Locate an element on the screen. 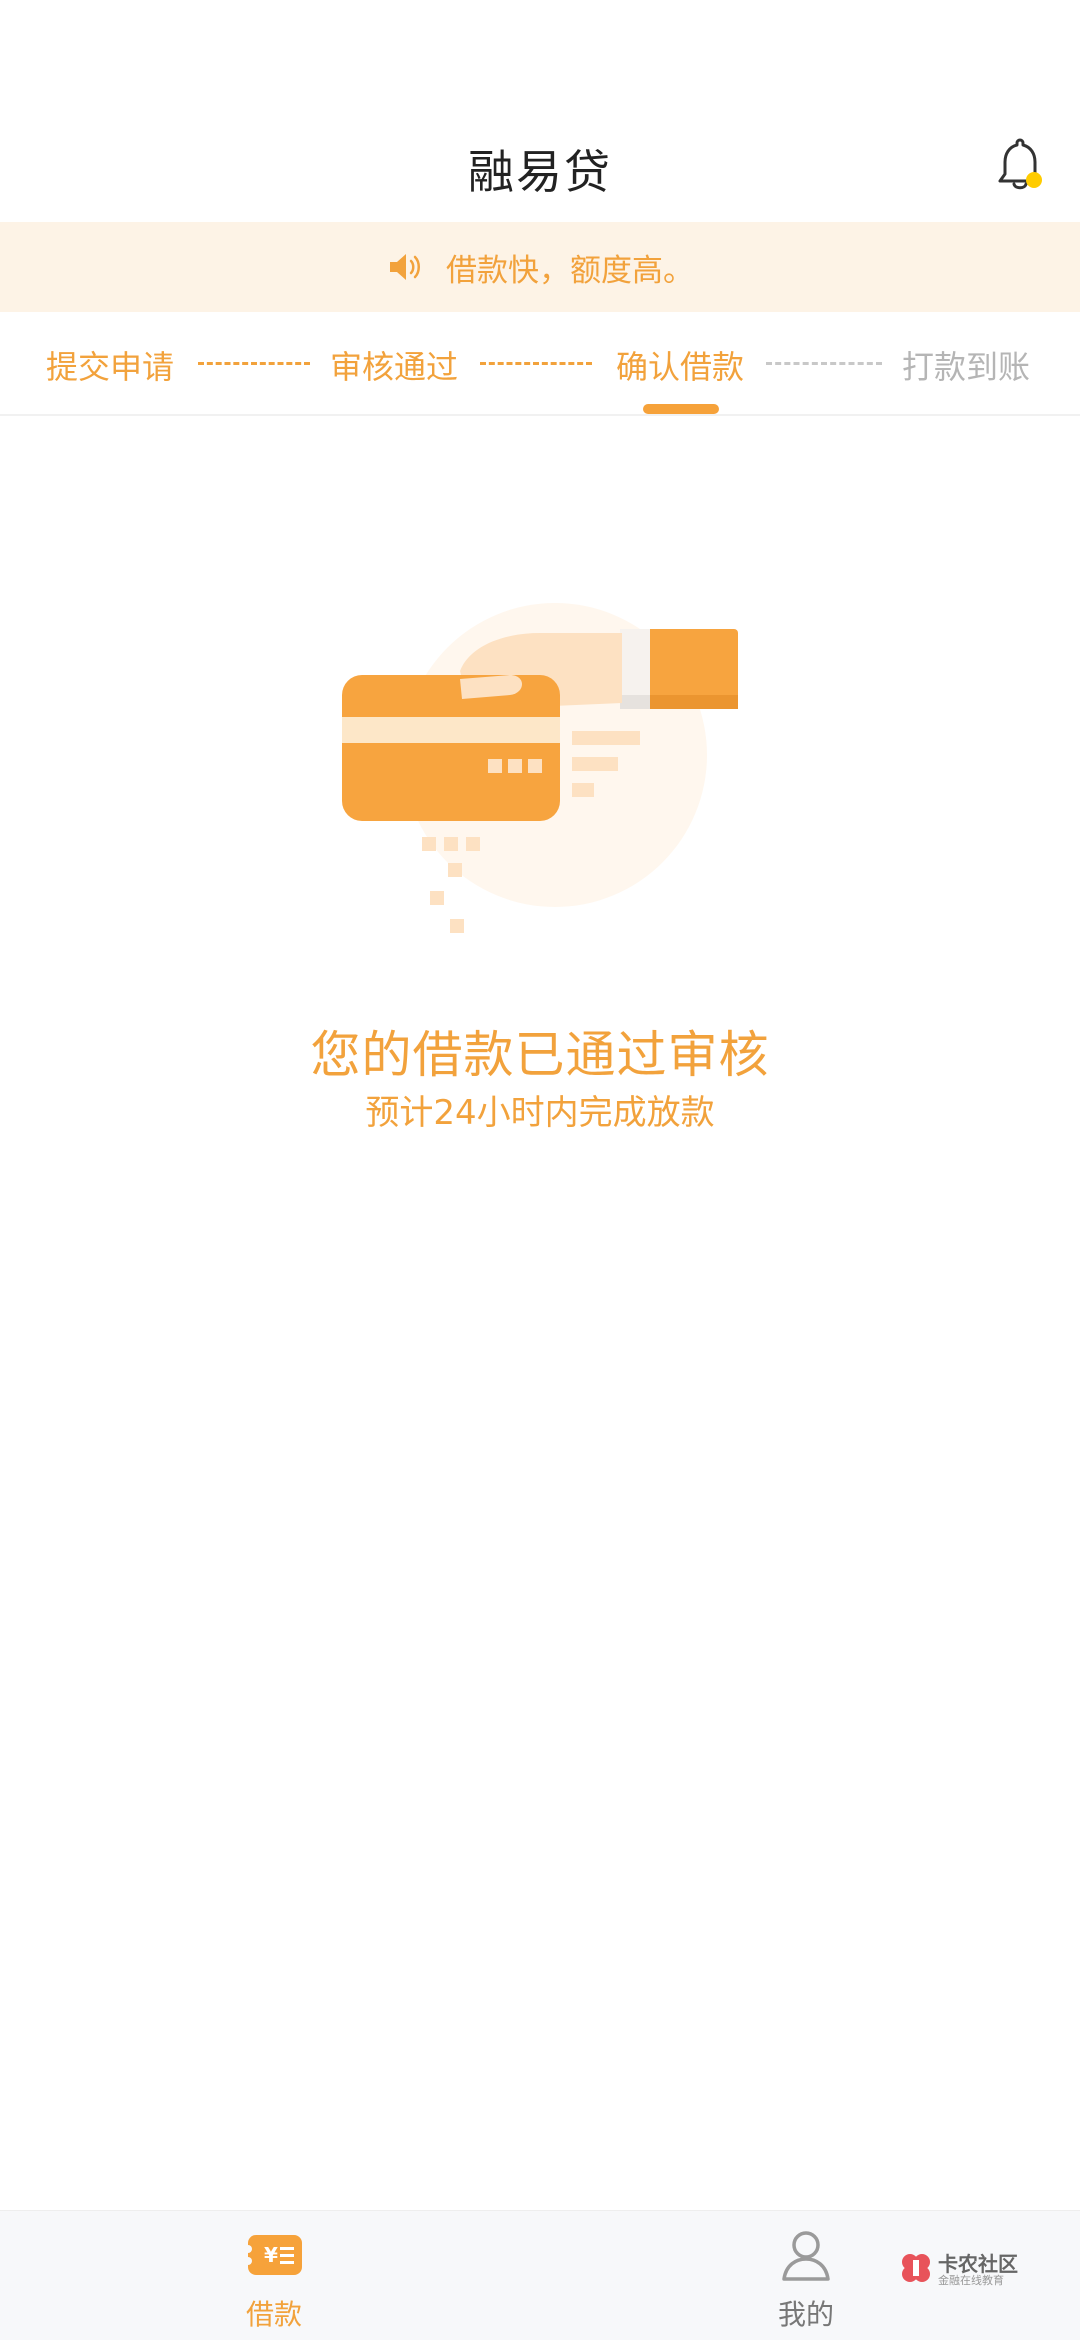 The image size is (1080, 2340). bell-badge is located at coordinates (1034, 180).